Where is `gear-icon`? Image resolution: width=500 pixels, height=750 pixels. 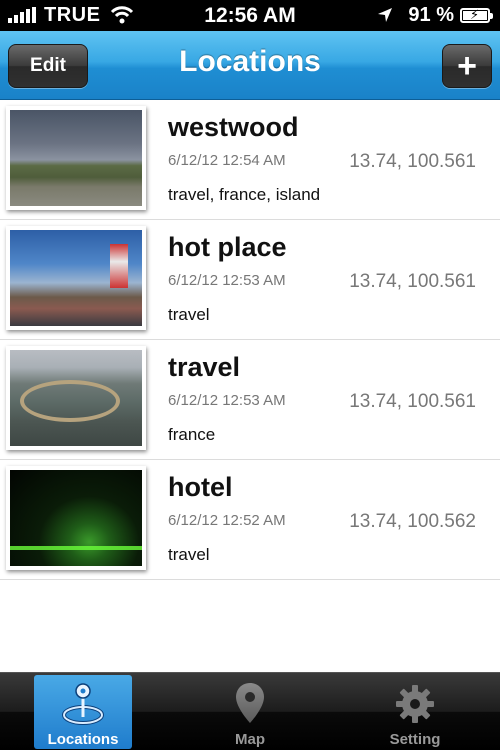
gear-icon is located at coordinates (415, 703).